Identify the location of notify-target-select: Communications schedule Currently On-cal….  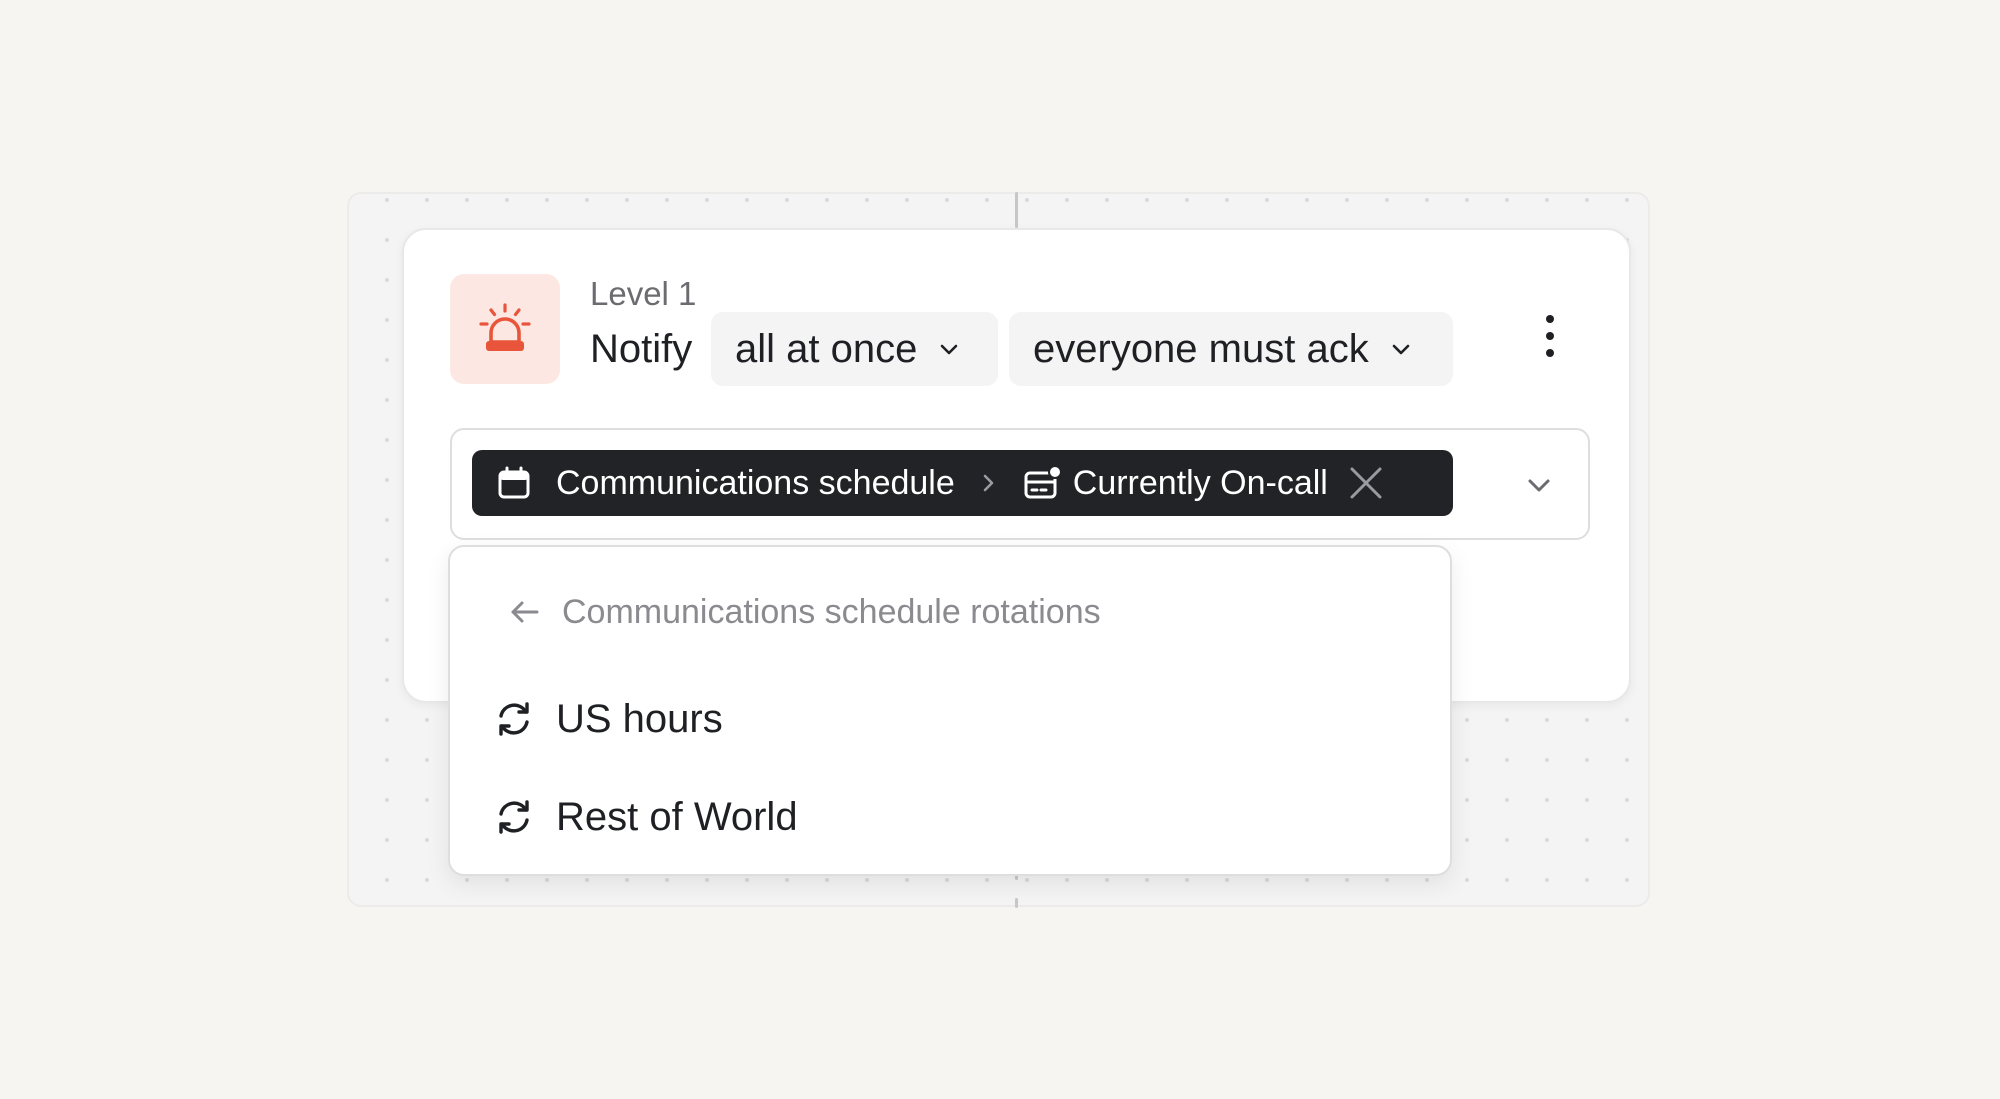
(1020, 484).